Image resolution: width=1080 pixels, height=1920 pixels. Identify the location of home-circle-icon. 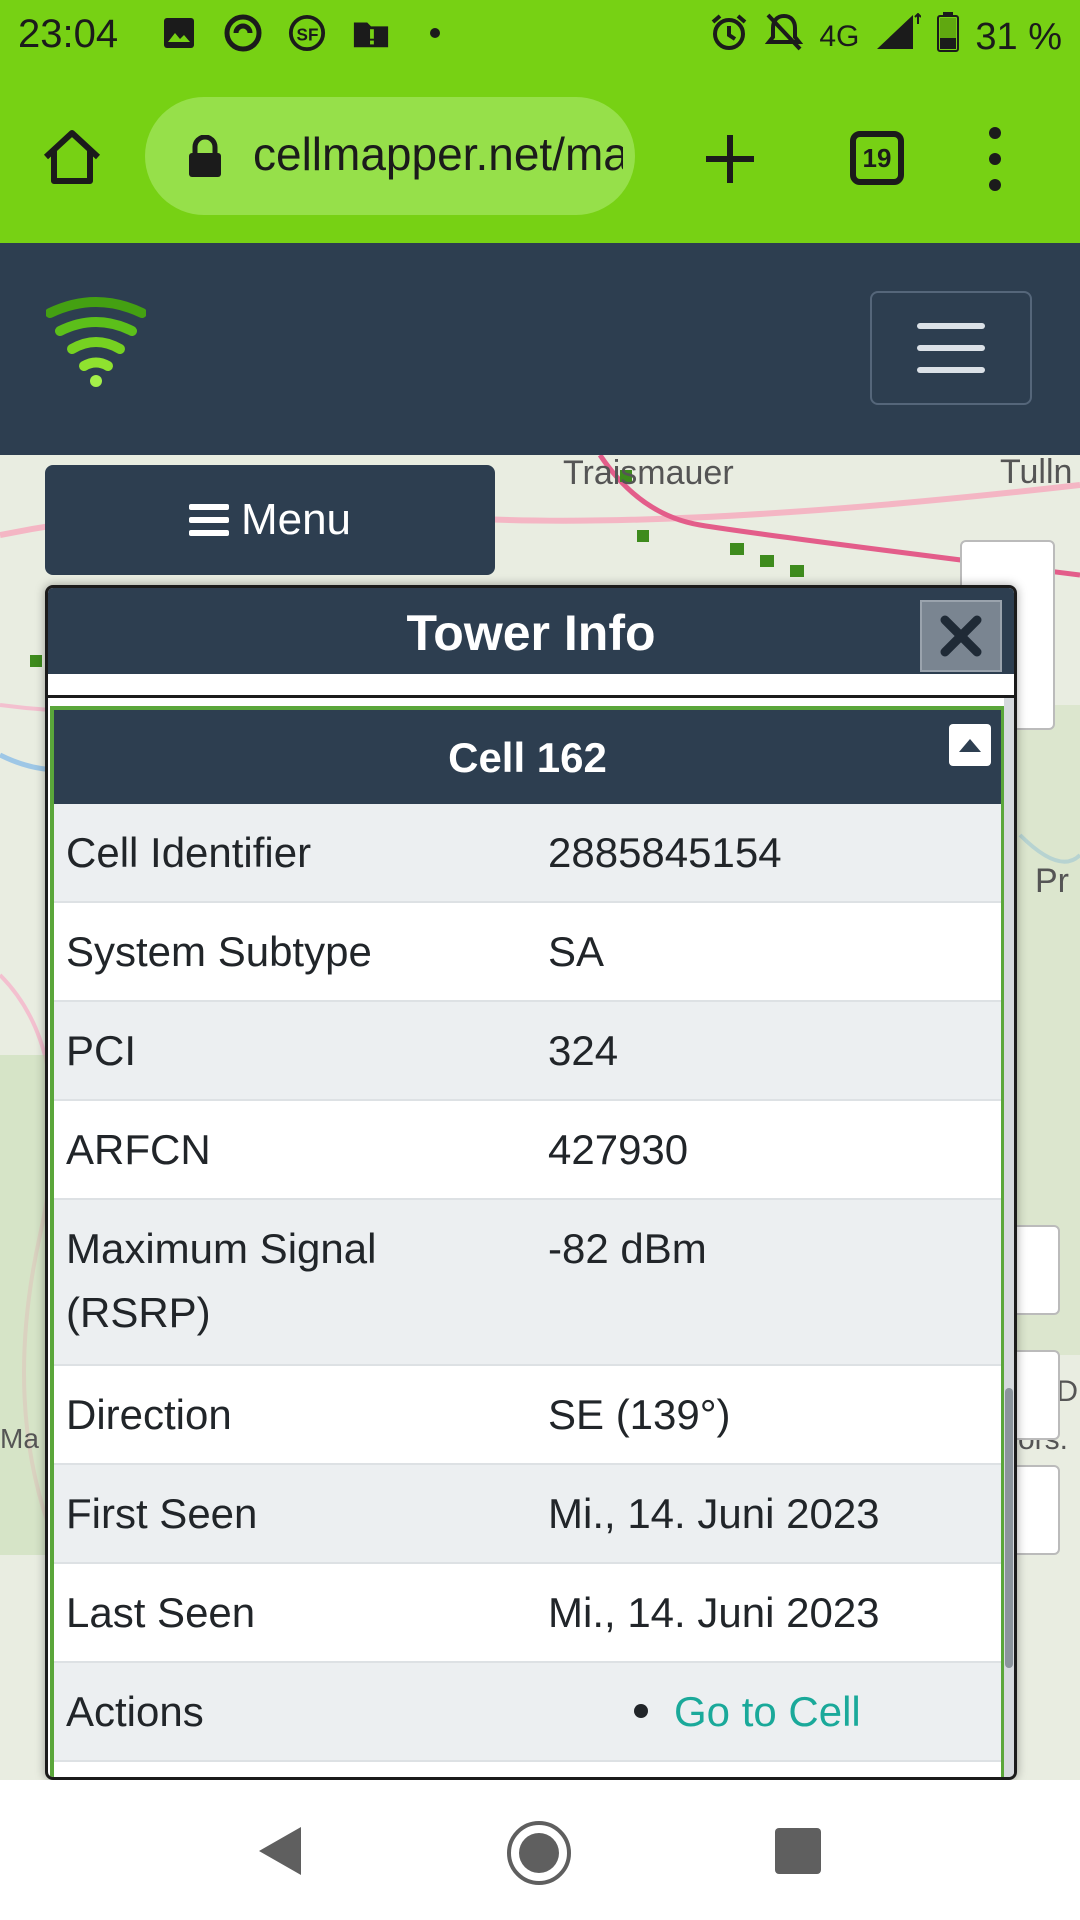
(539, 1853).